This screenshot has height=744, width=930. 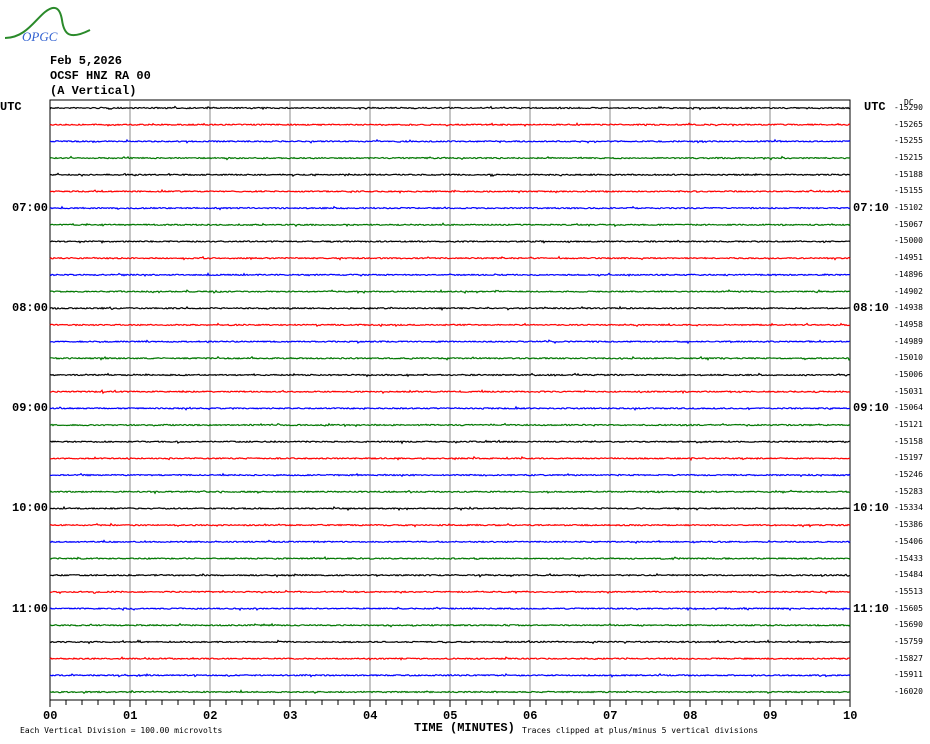 I want to click on dc-offset-label: -15484, so click(x=908, y=575).